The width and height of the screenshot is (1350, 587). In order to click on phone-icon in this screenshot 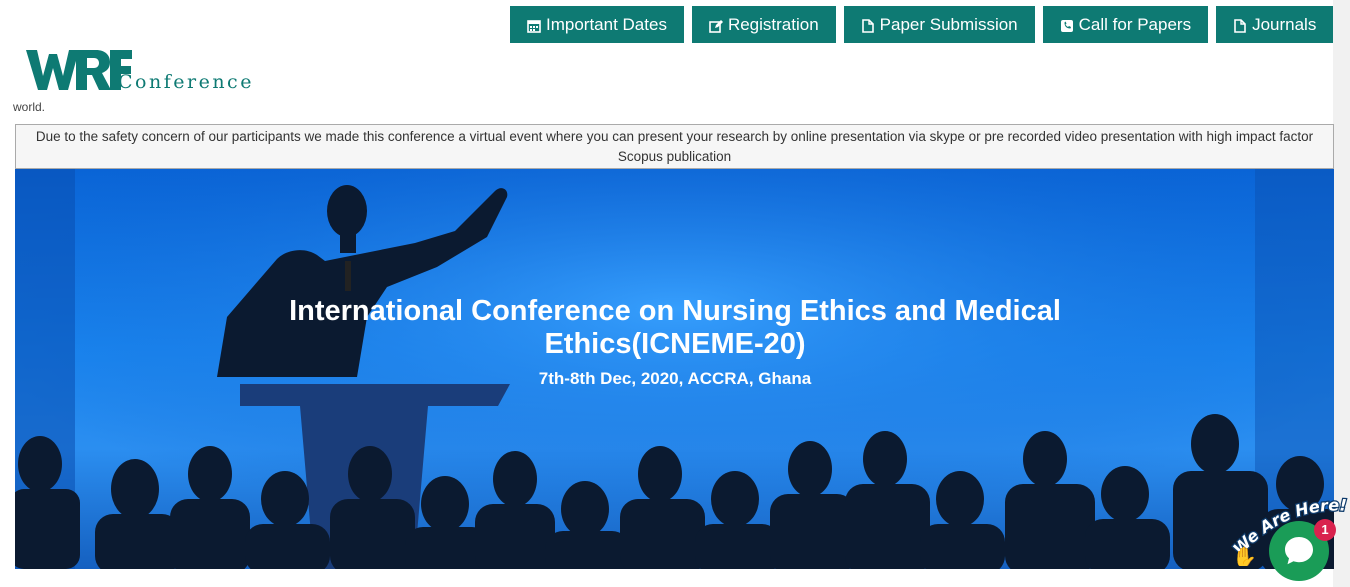, I will do `click(1067, 25)`.